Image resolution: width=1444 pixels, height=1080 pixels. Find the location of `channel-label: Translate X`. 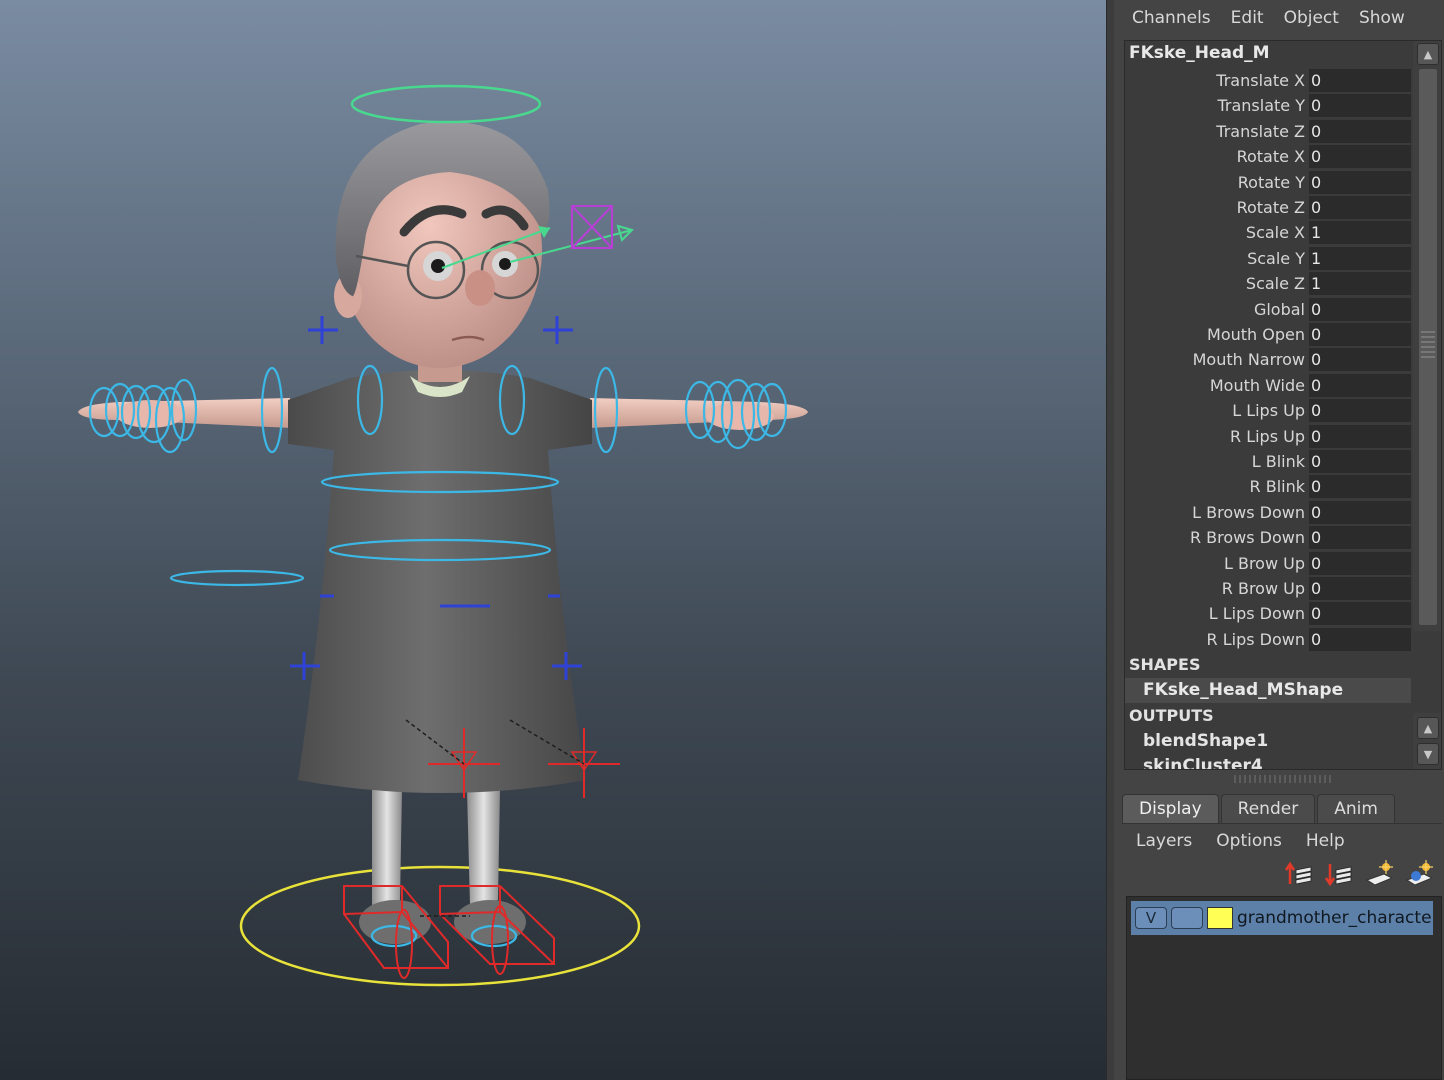

channel-label: Translate X is located at coordinates (1217, 80).